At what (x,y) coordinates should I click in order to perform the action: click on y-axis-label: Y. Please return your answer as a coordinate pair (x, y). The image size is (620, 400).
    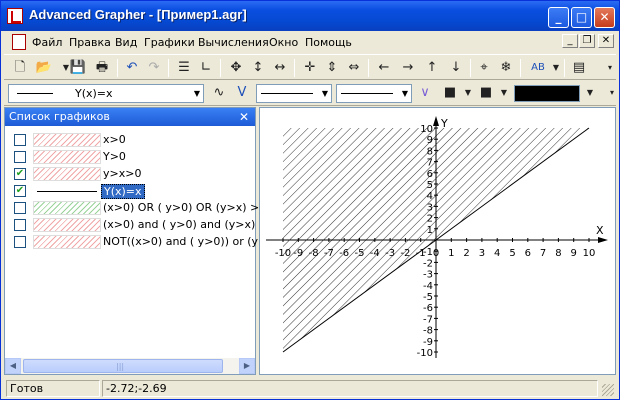
    Looking at the image, I should click on (444, 123).